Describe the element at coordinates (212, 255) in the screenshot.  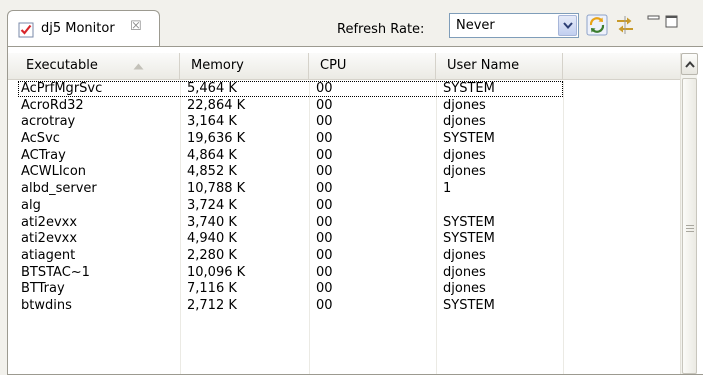
I see `memory-cell: 2,280 K` at that location.